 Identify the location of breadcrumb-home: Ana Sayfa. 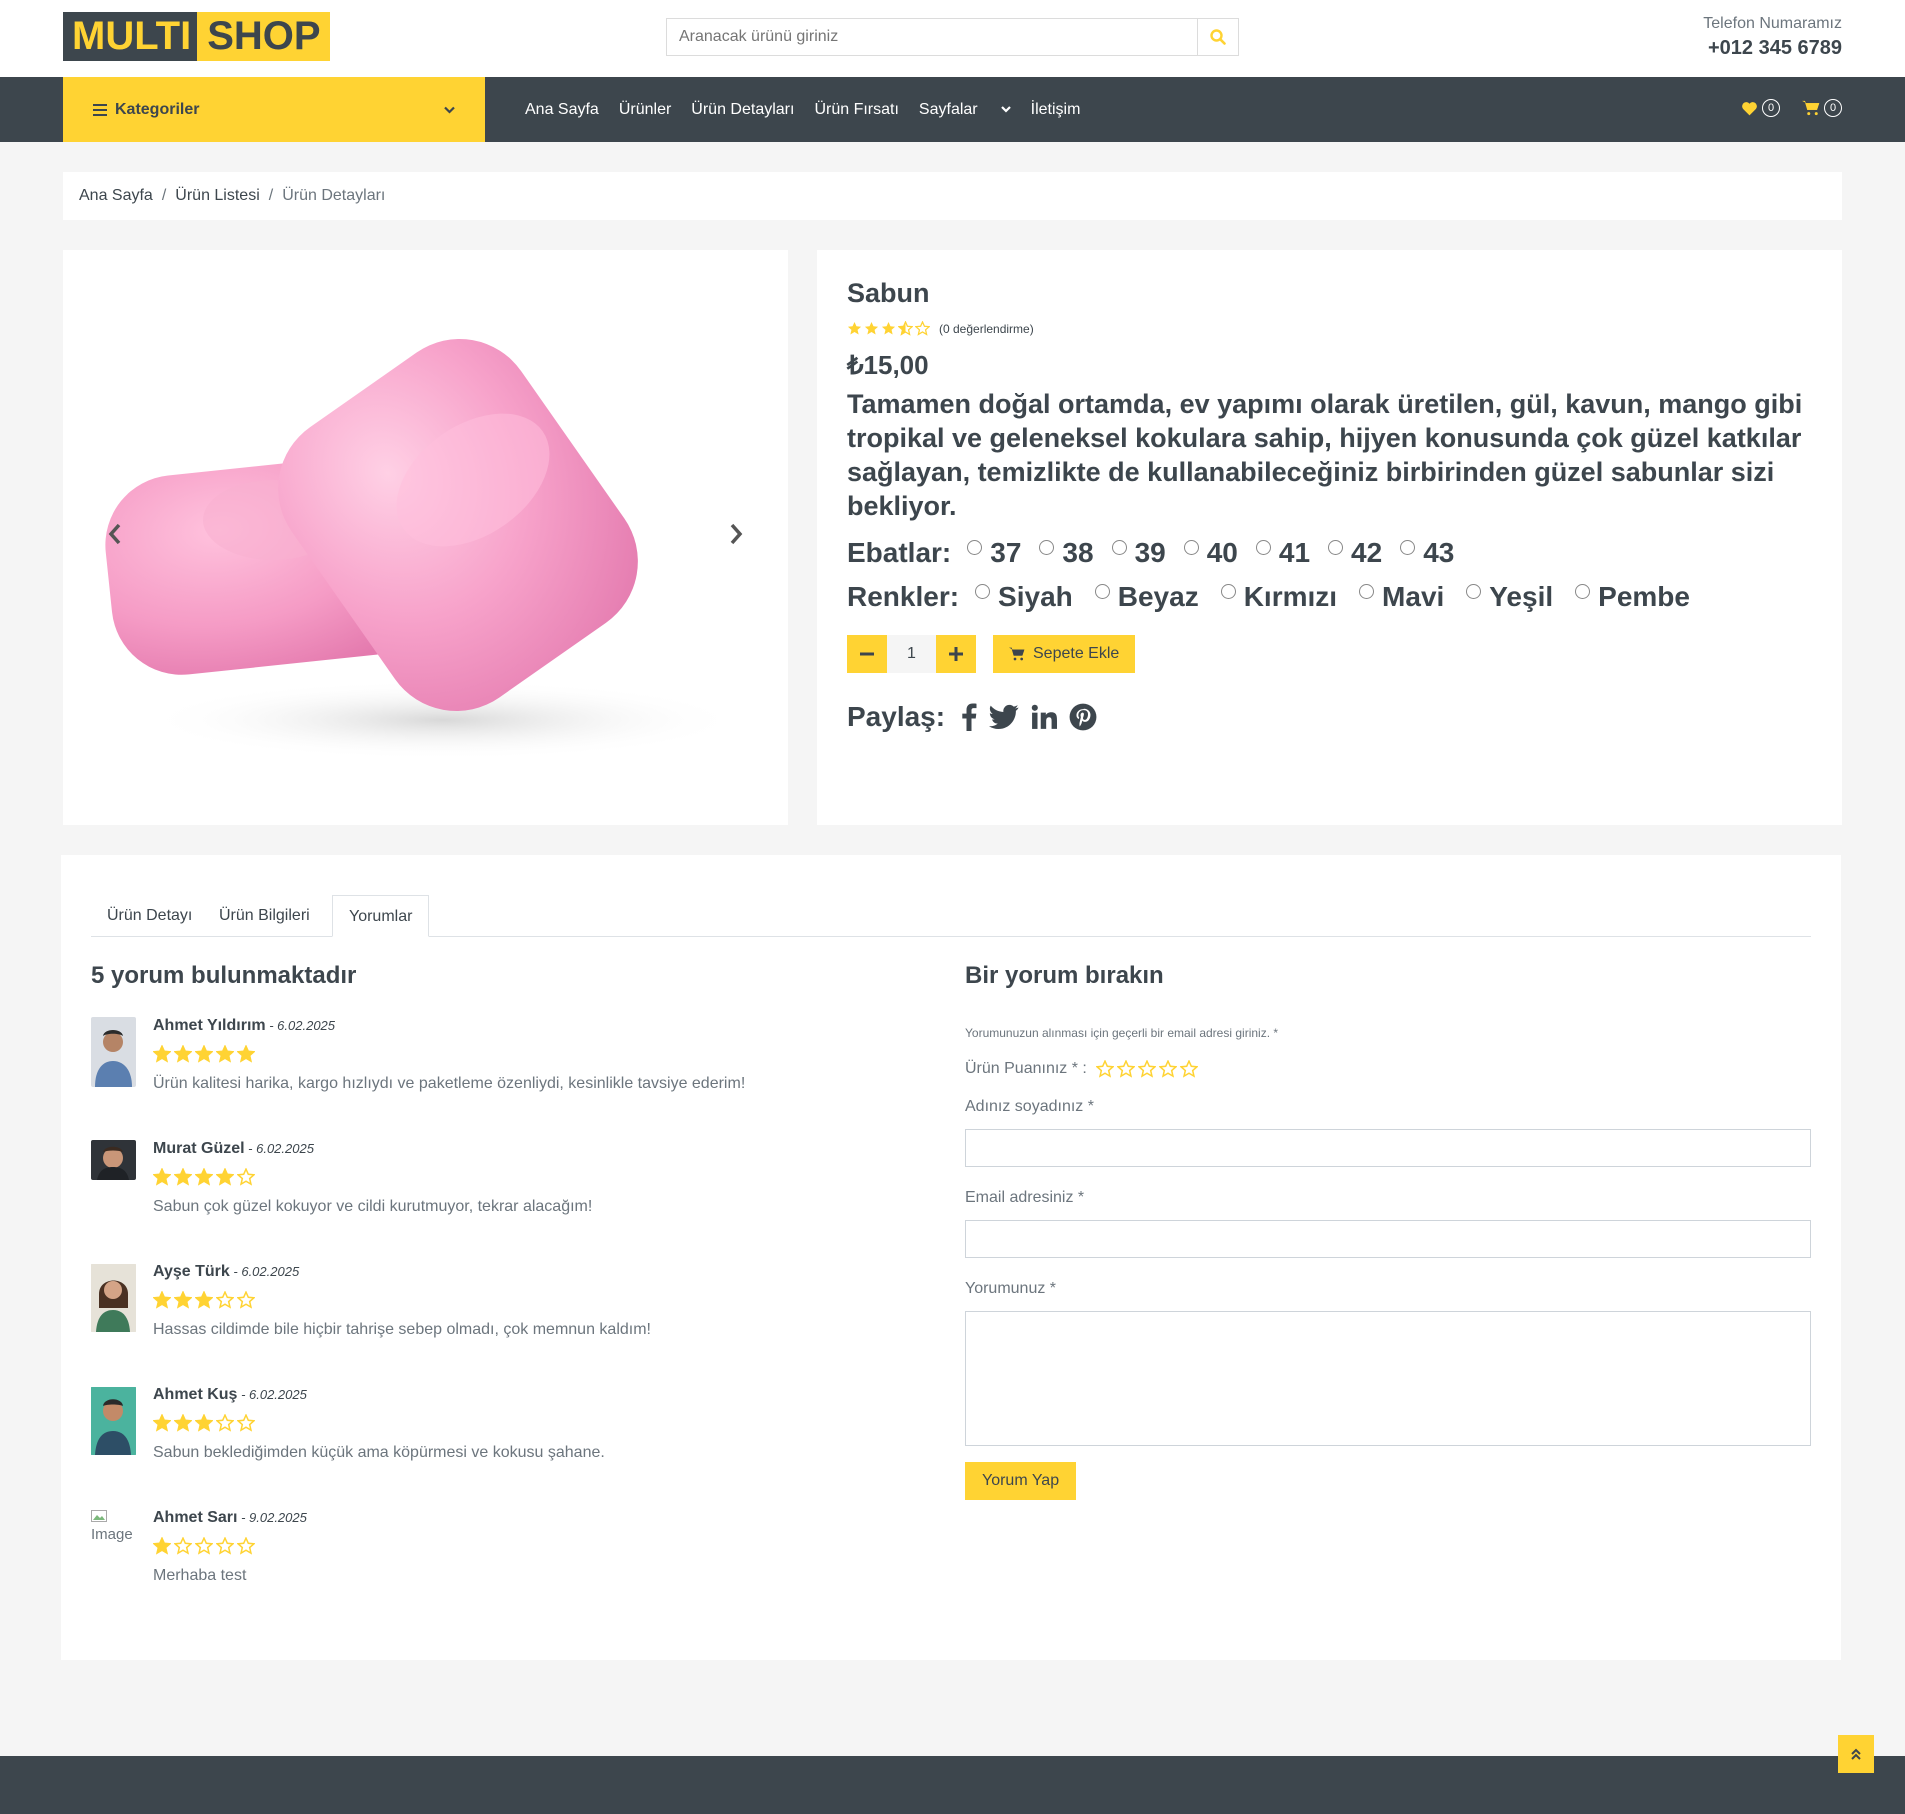
(116, 196).